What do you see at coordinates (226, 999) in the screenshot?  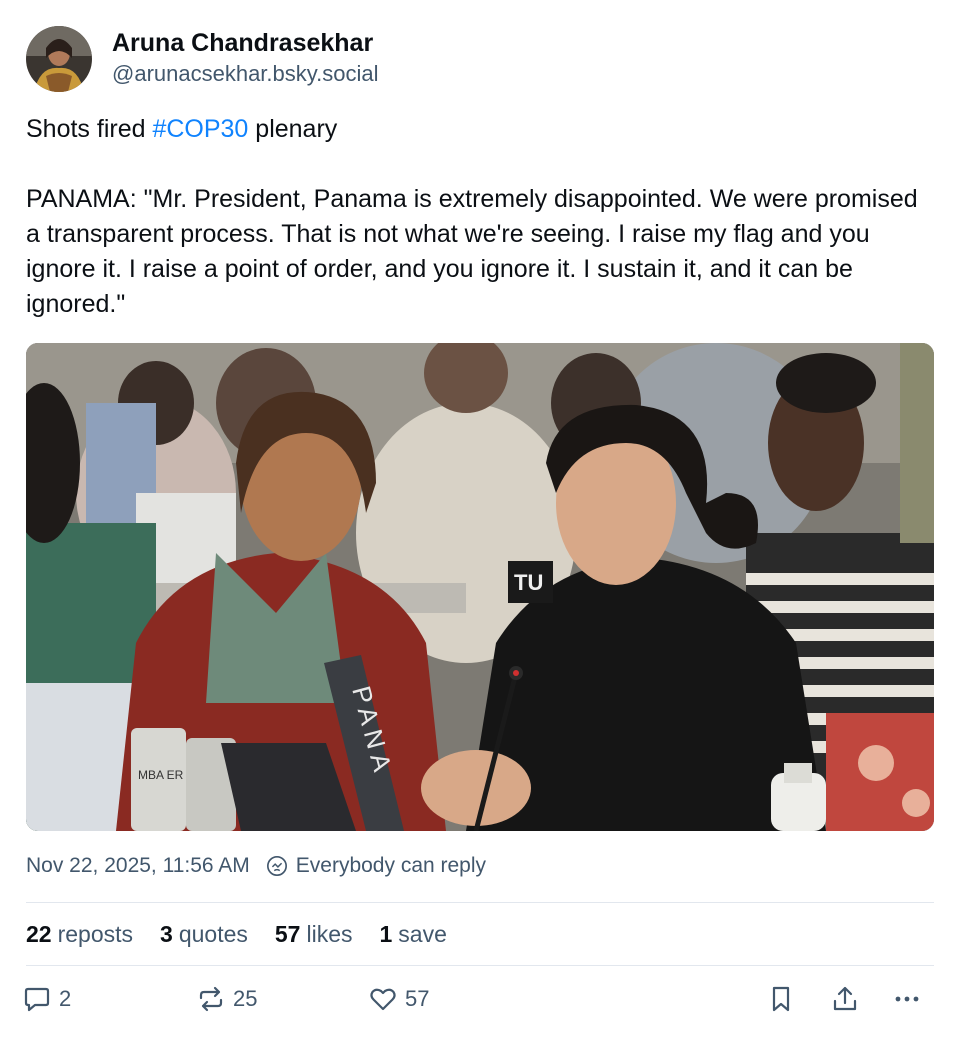 I see `repost-button: 25` at bounding box center [226, 999].